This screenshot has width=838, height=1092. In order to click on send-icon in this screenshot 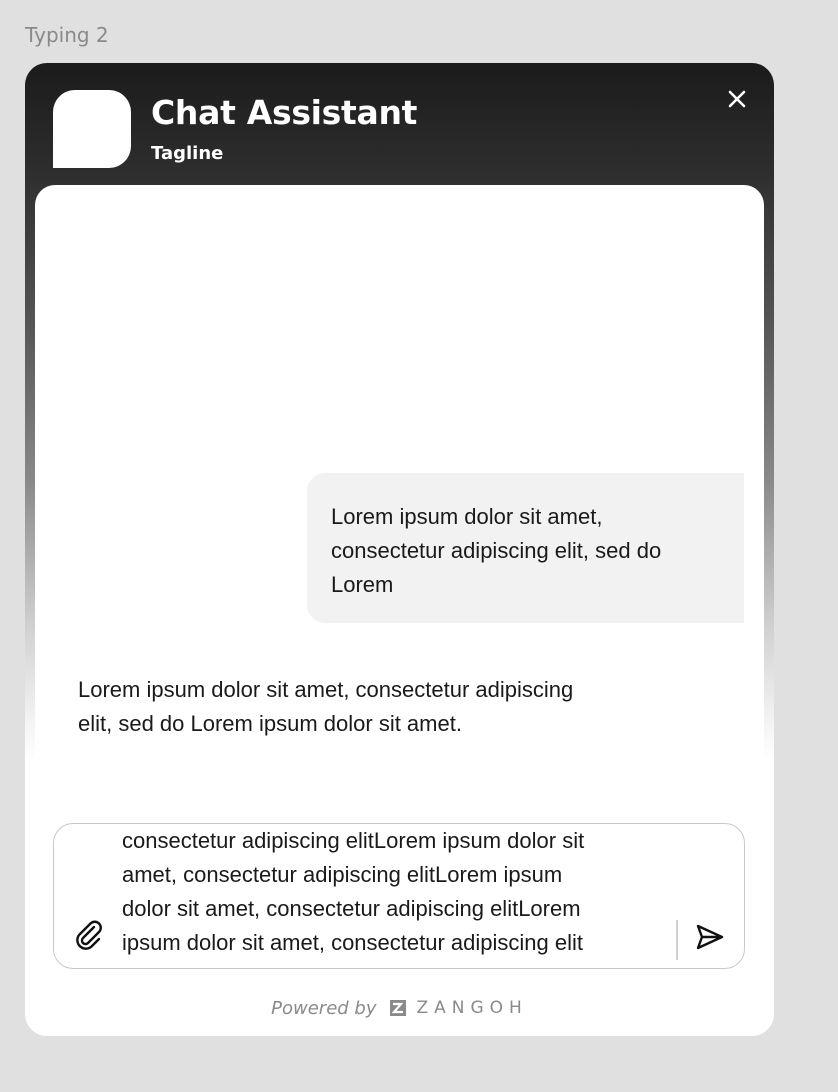, I will do `click(710, 937)`.